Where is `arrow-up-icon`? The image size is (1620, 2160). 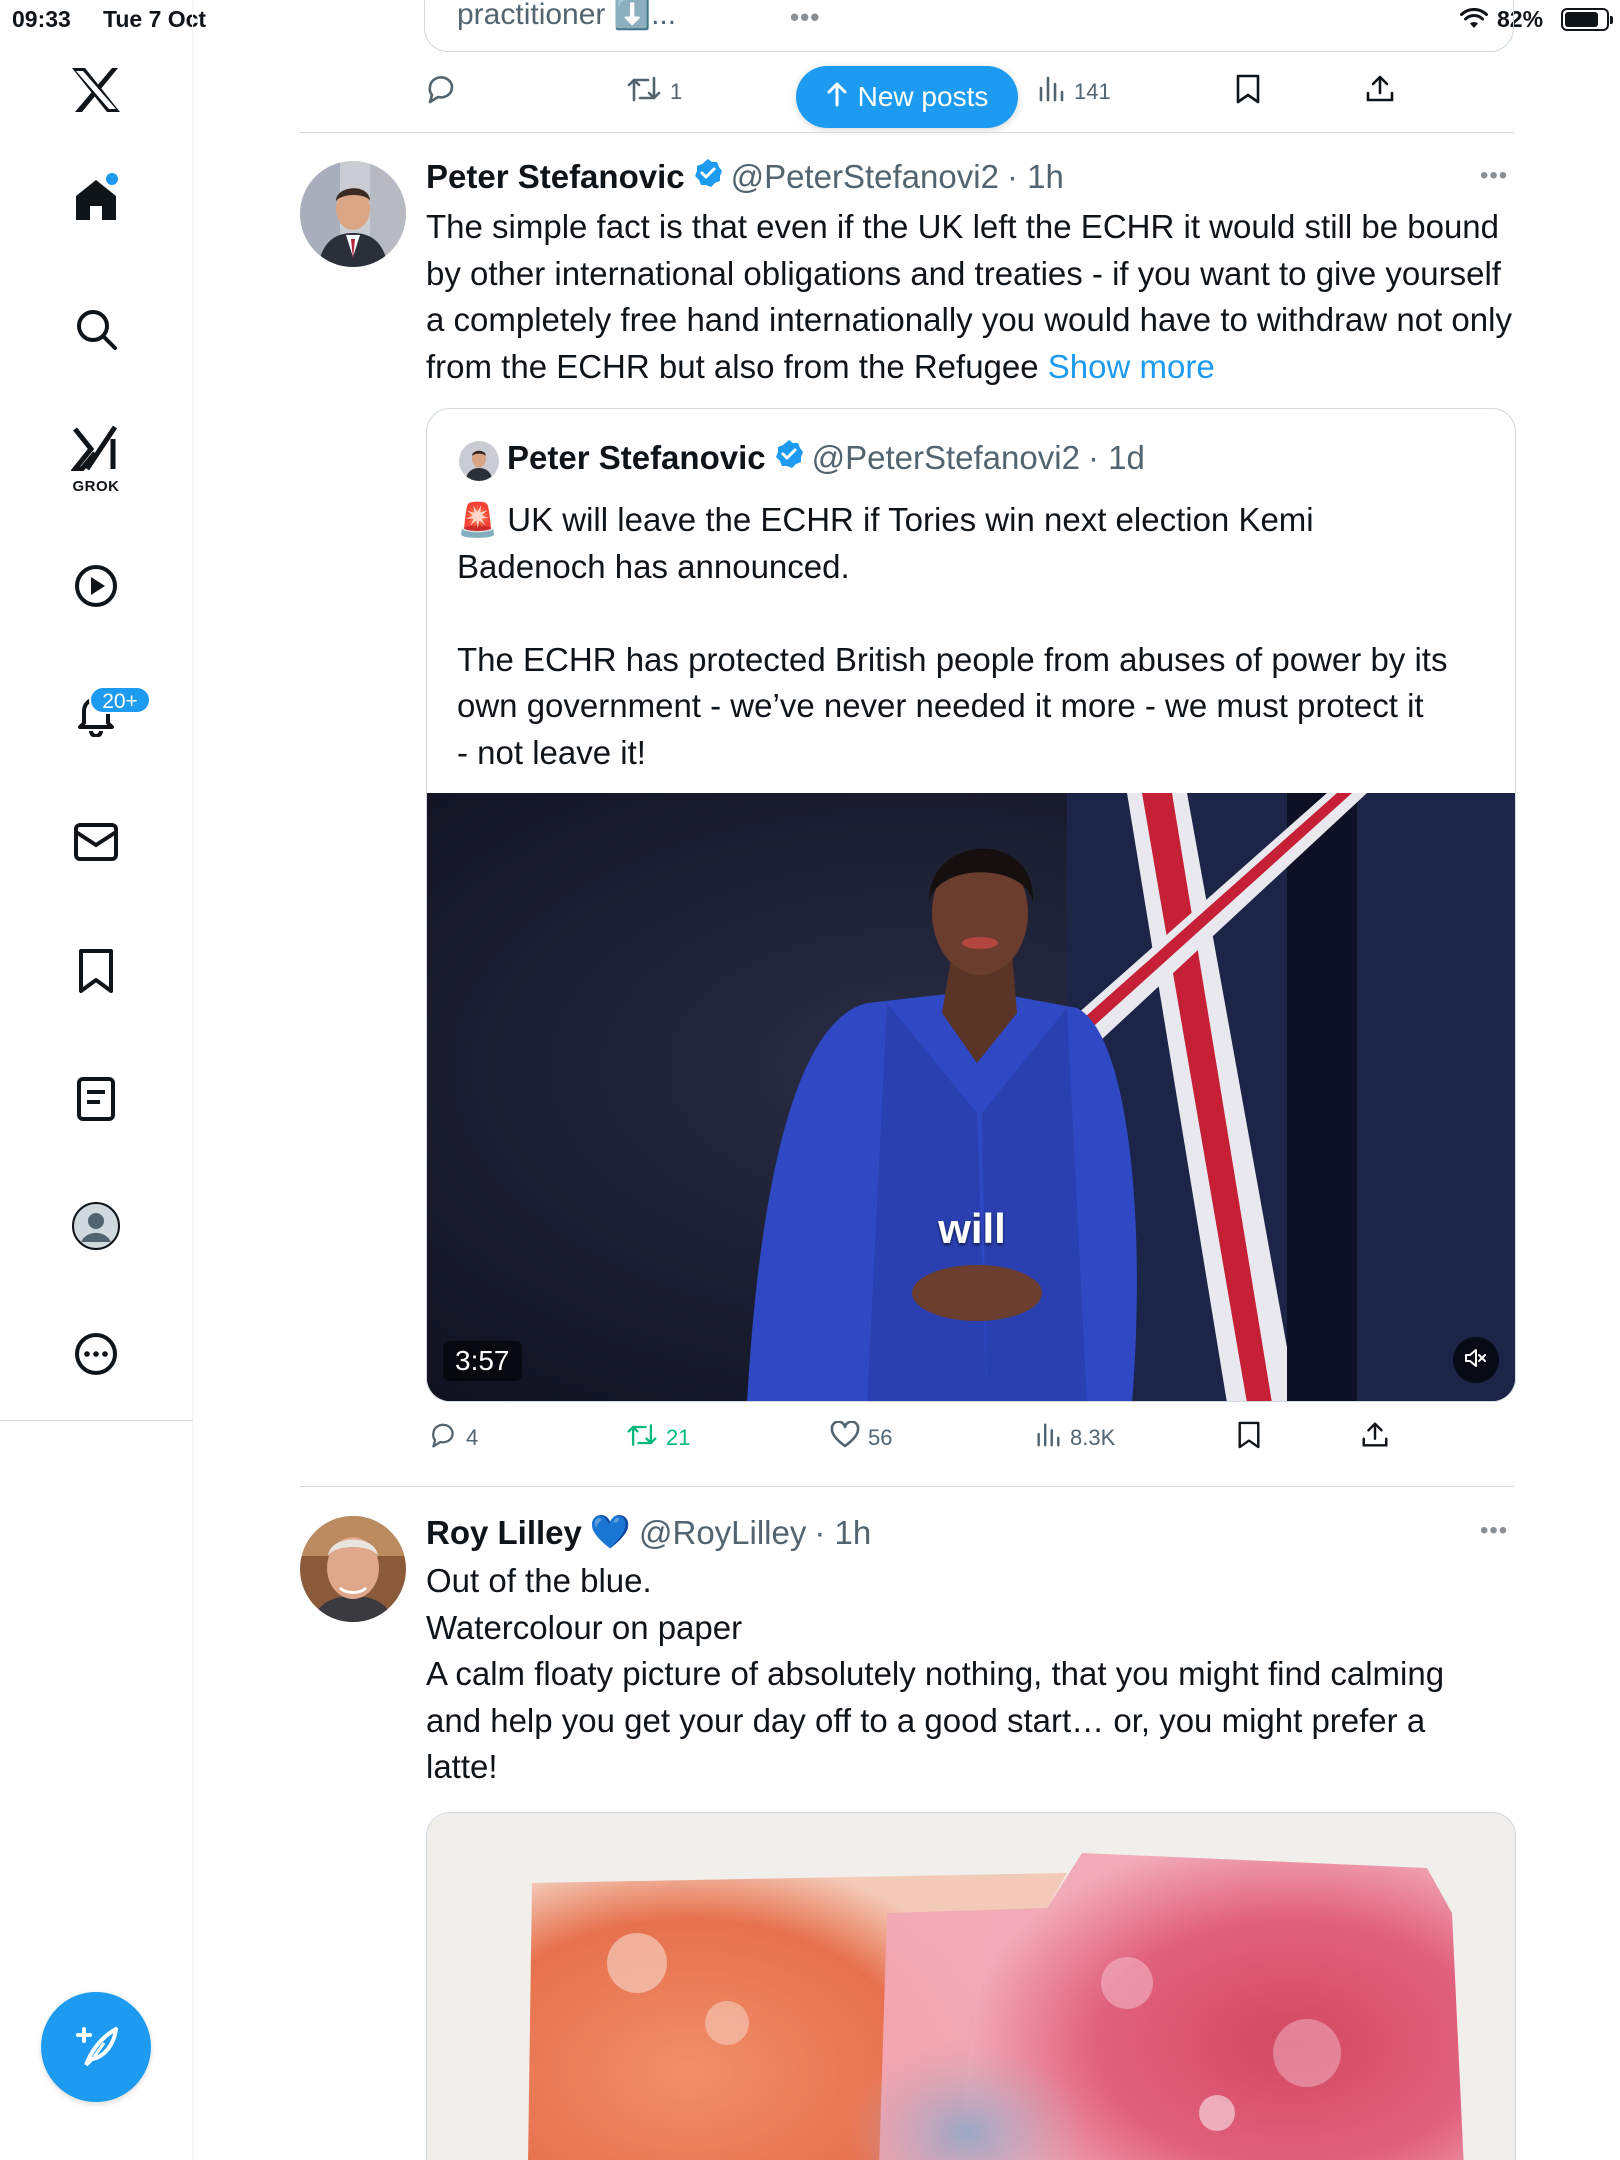 arrow-up-icon is located at coordinates (837, 97).